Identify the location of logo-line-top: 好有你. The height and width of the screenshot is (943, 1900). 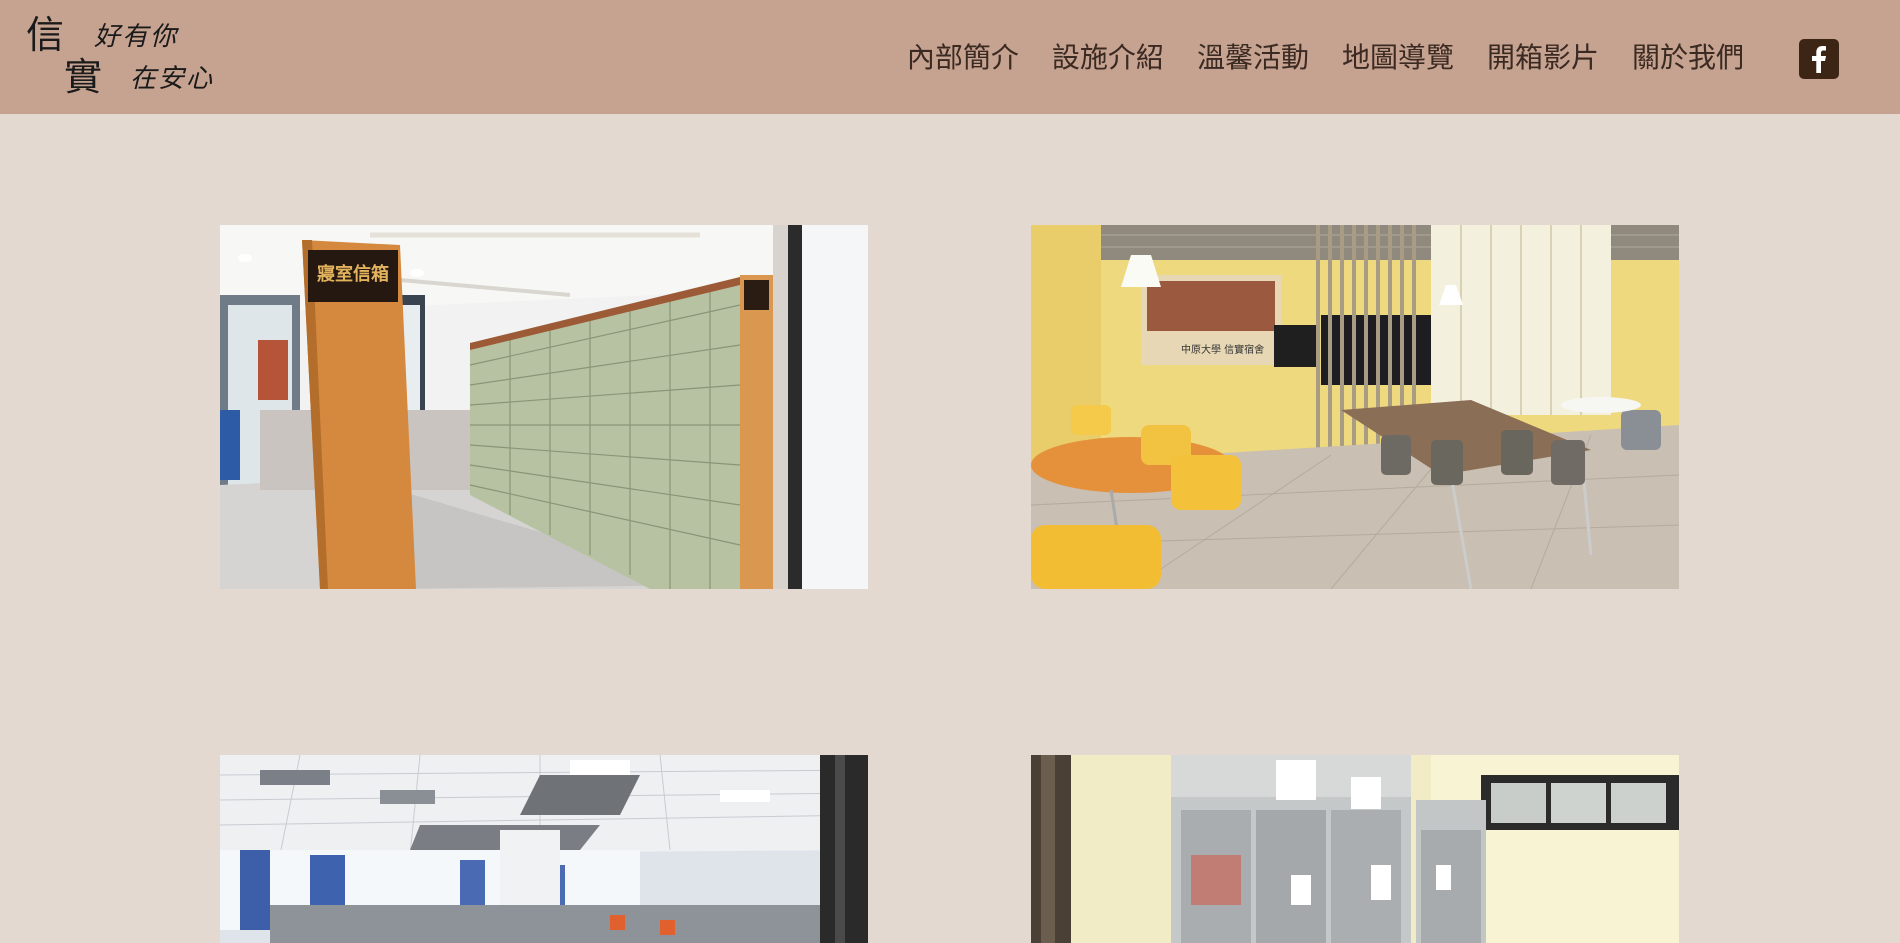
(136, 37).